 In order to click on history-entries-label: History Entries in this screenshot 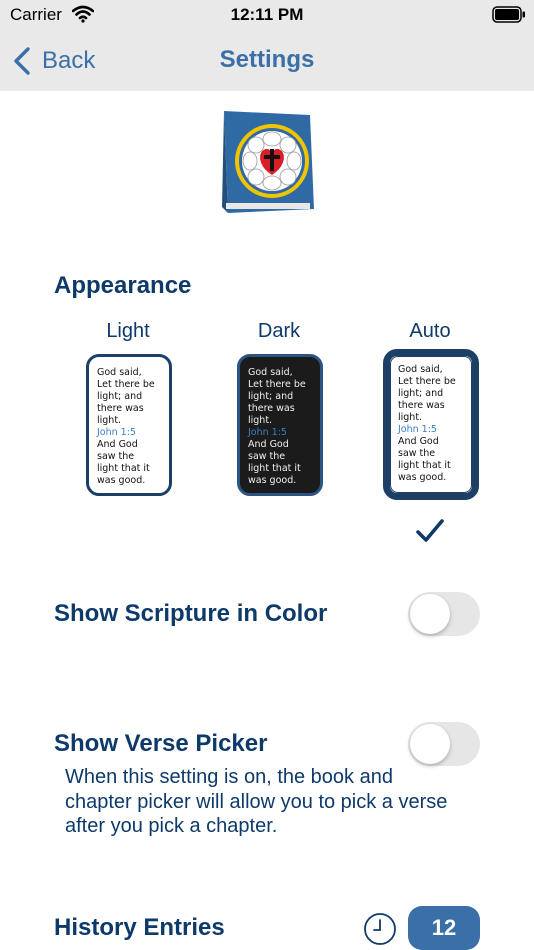, I will do `click(139, 927)`.